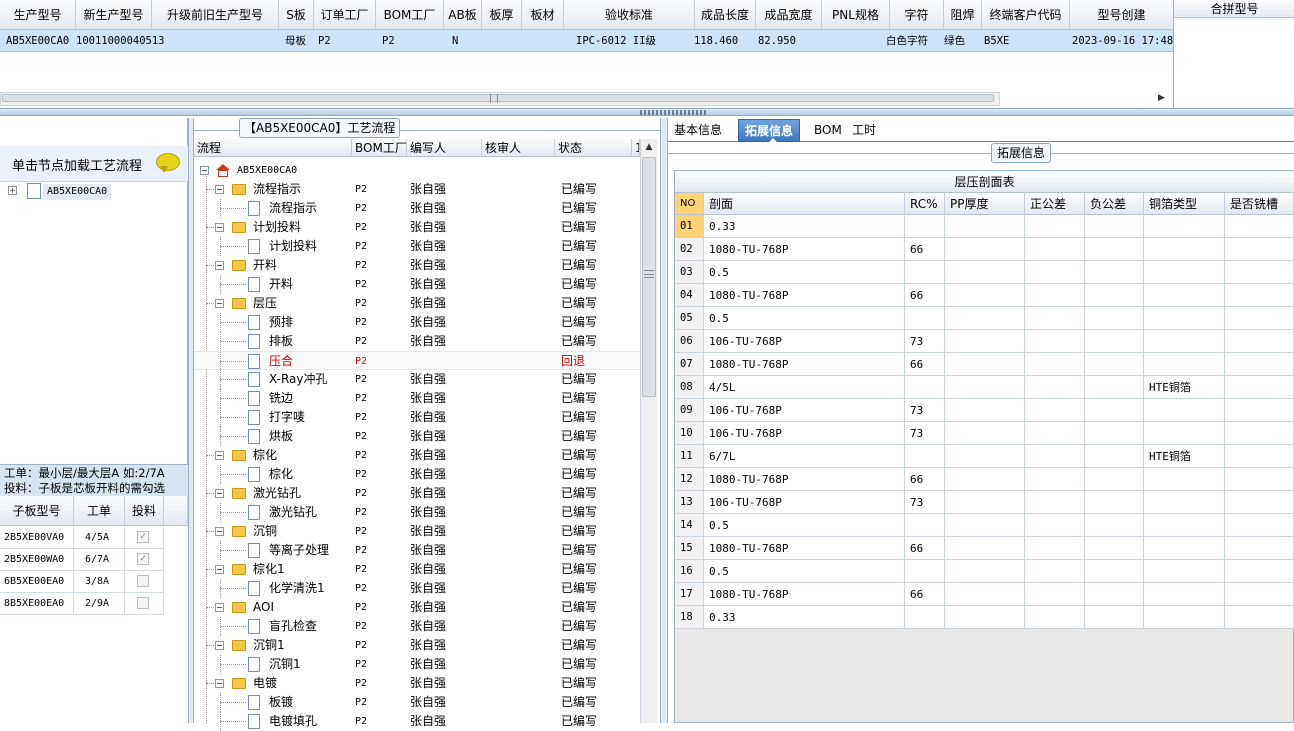  I want to click on order-col-header: 板厚, so click(502, 15).